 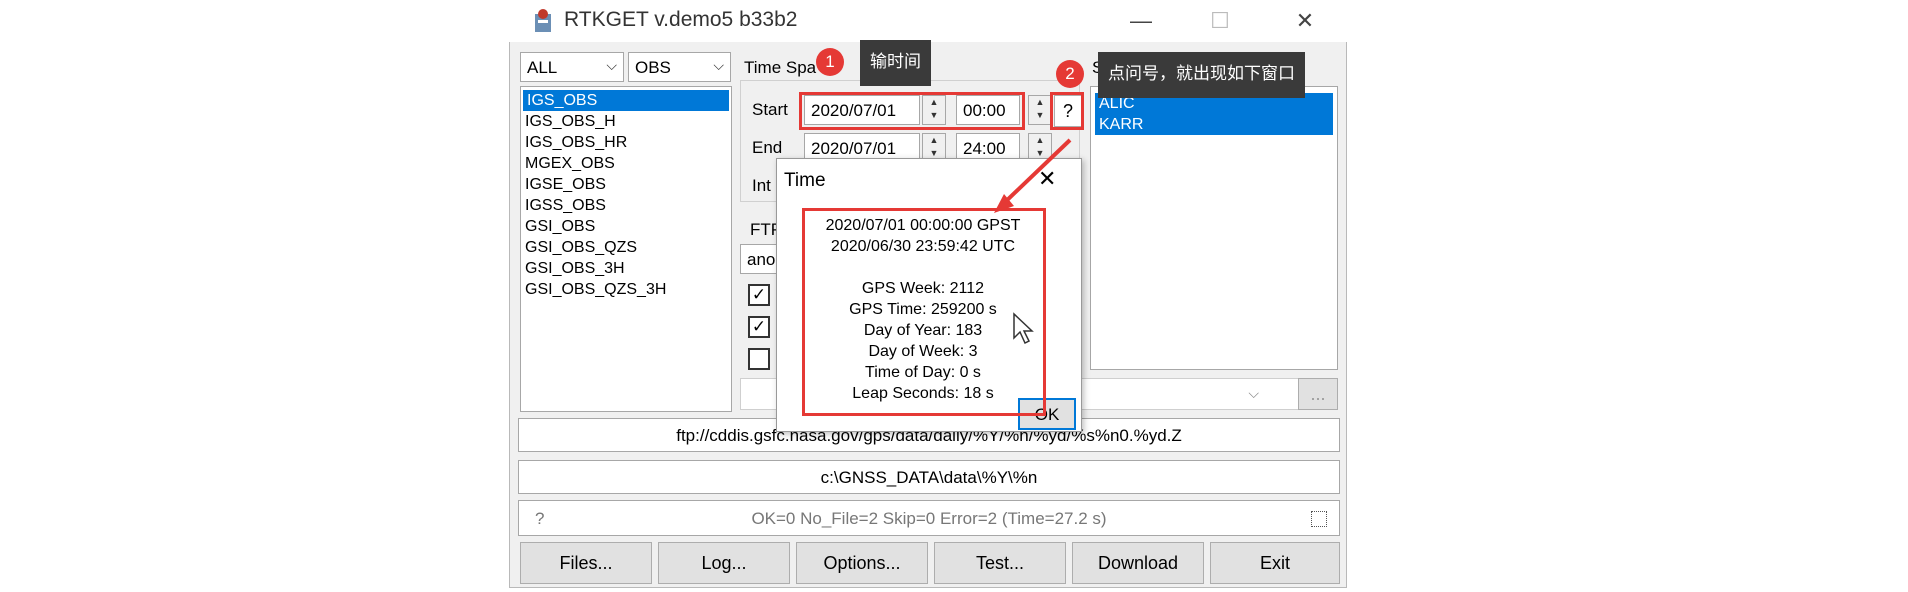 What do you see at coordinates (681, 19) in the screenshot?
I see `window-title: RTKGET v.demo5 b33b2` at bounding box center [681, 19].